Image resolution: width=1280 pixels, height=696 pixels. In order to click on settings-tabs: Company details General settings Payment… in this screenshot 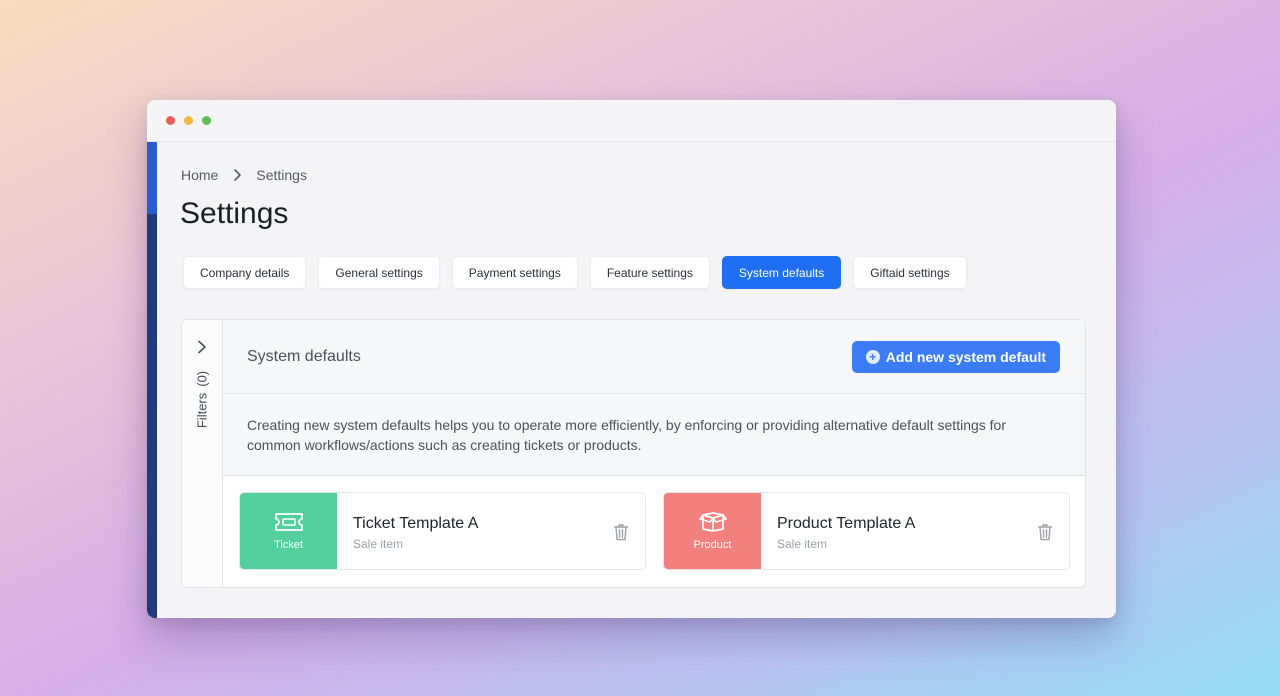, I will do `click(575, 272)`.